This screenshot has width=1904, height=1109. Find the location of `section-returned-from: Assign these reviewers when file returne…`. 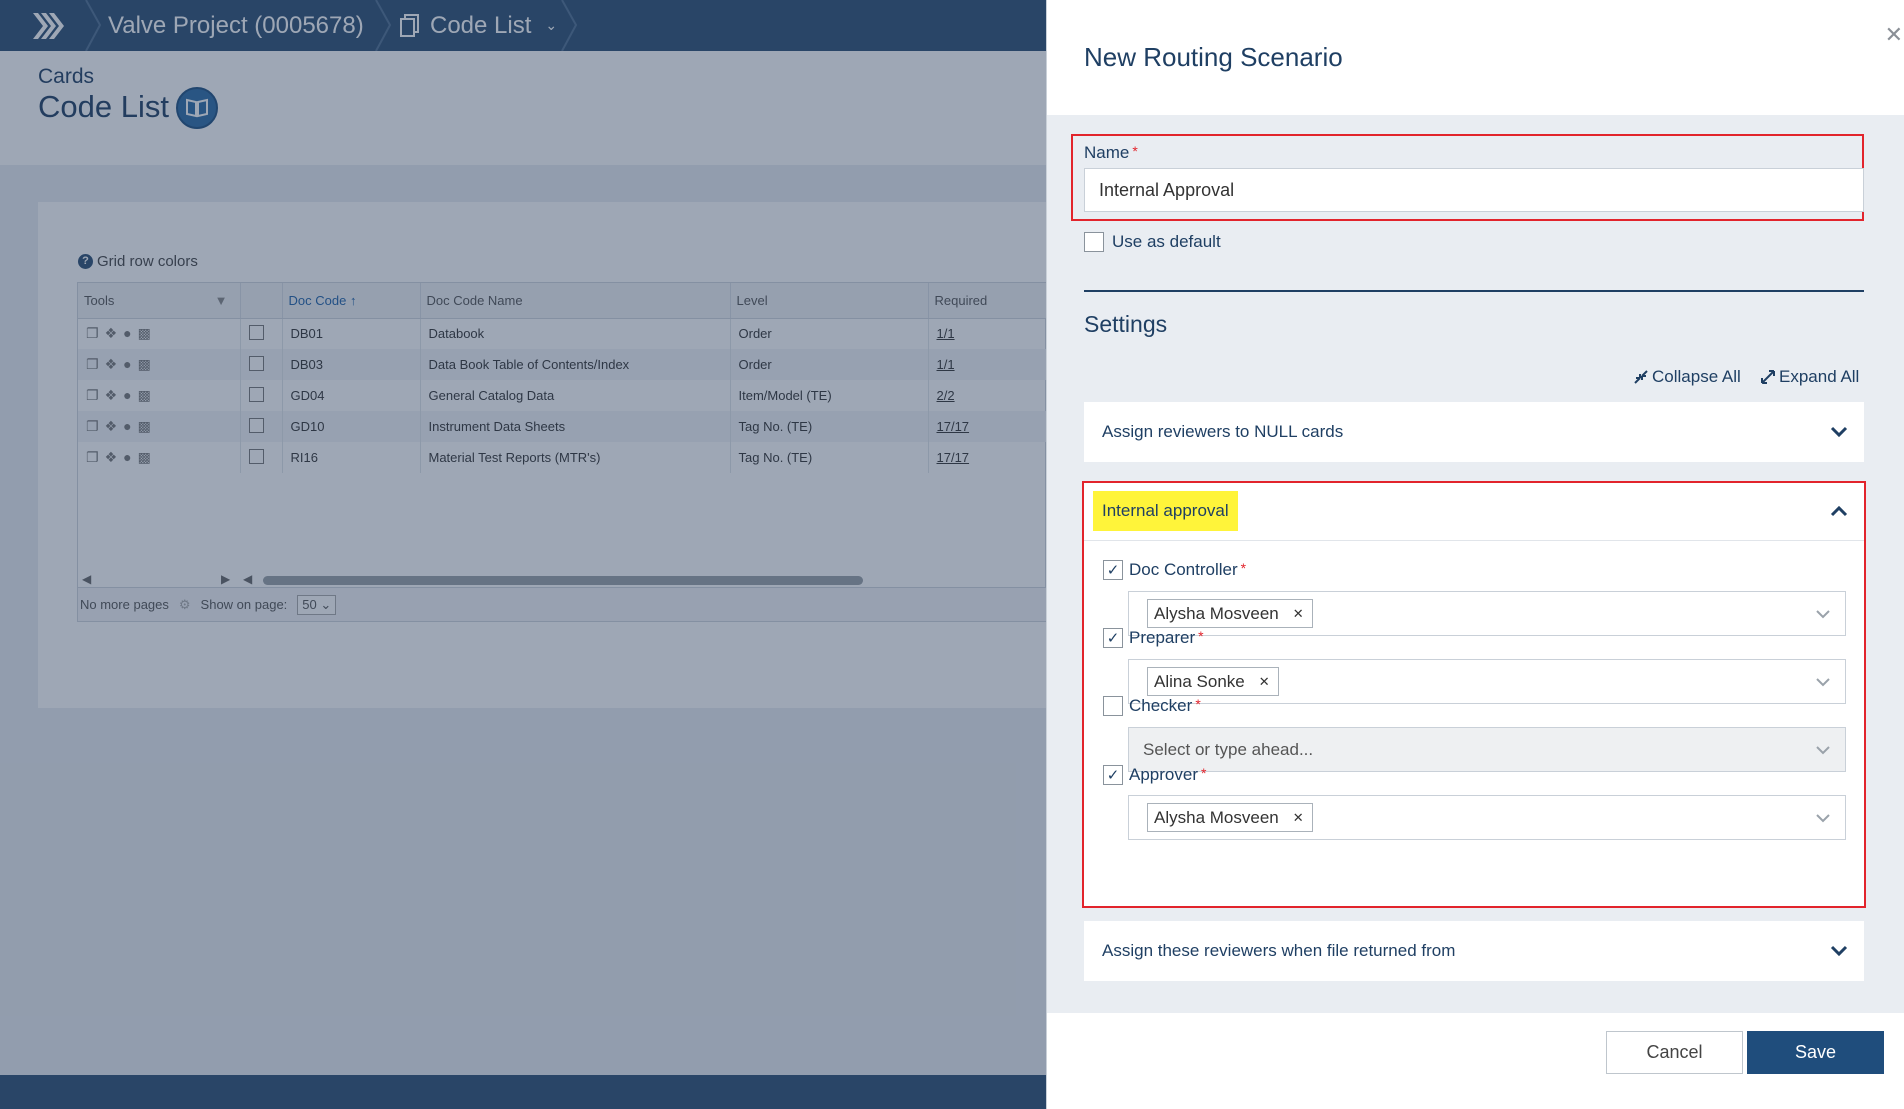

section-returned-from: Assign these reviewers when file returne… is located at coordinates (1474, 951).